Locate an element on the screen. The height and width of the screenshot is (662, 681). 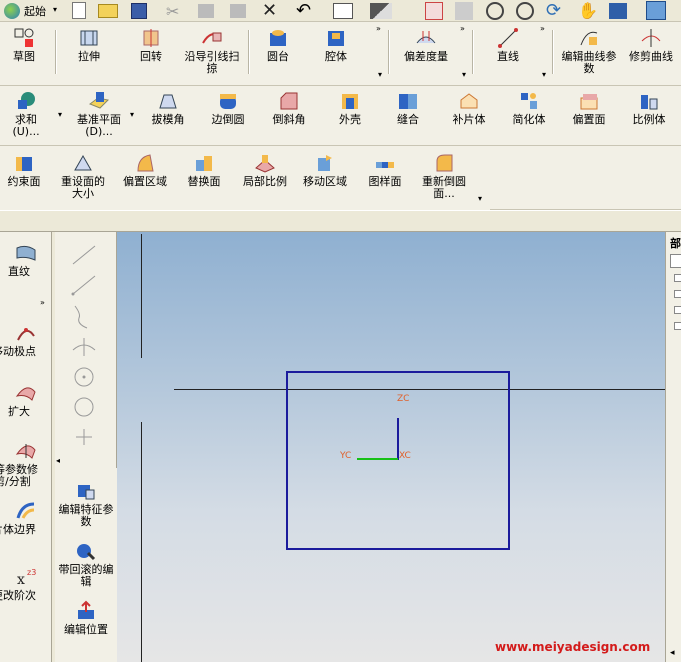
zoom-icon is located at coordinates (495, 11).